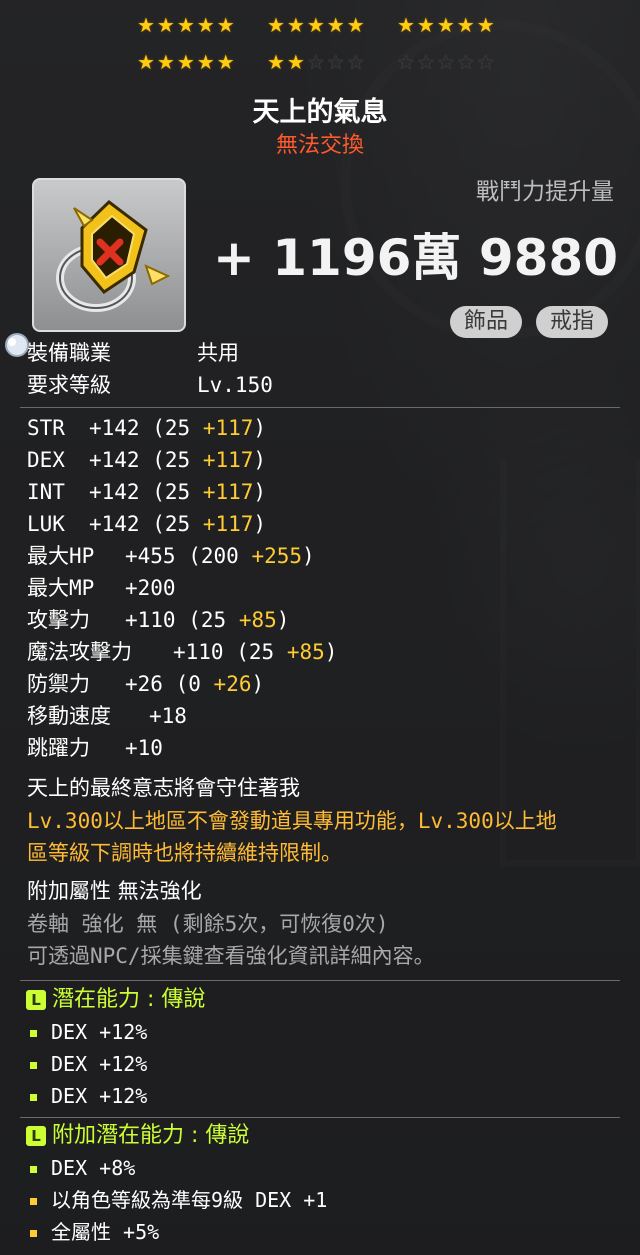 The width and height of the screenshot is (640, 1255). Describe the element at coordinates (113, 256) in the screenshot. I see `ring-icon` at that location.